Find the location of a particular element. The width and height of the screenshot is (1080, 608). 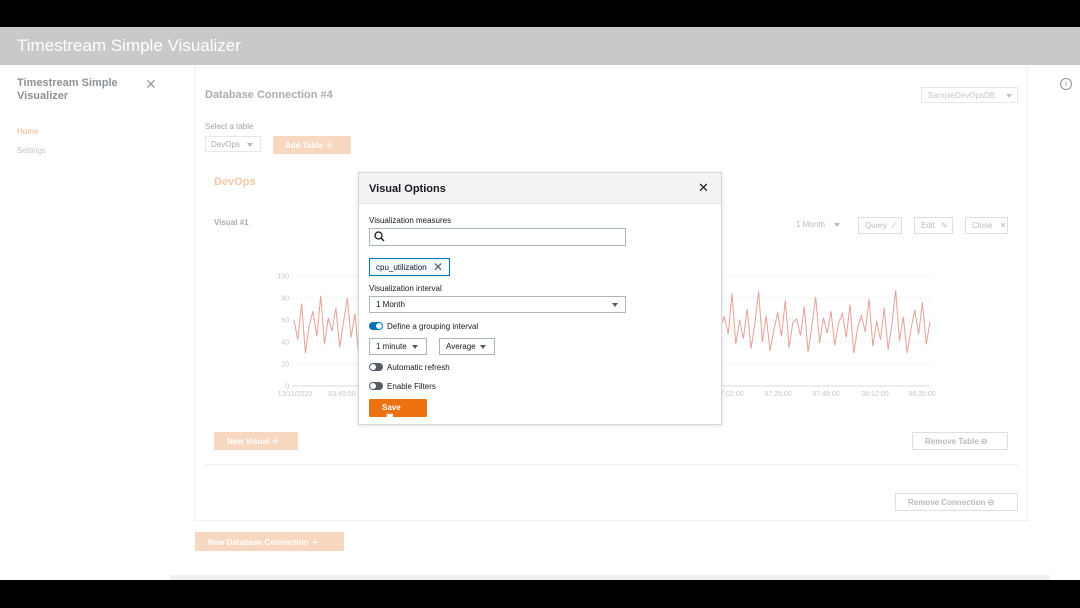

edit-label: Edit is located at coordinates (928, 225).